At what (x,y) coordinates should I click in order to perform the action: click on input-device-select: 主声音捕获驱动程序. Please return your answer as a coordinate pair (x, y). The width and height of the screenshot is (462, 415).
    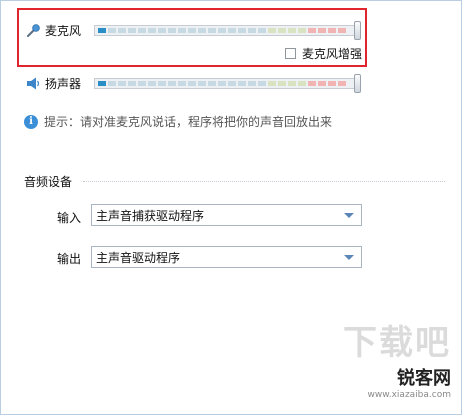
    Looking at the image, I should click on (226, 215).